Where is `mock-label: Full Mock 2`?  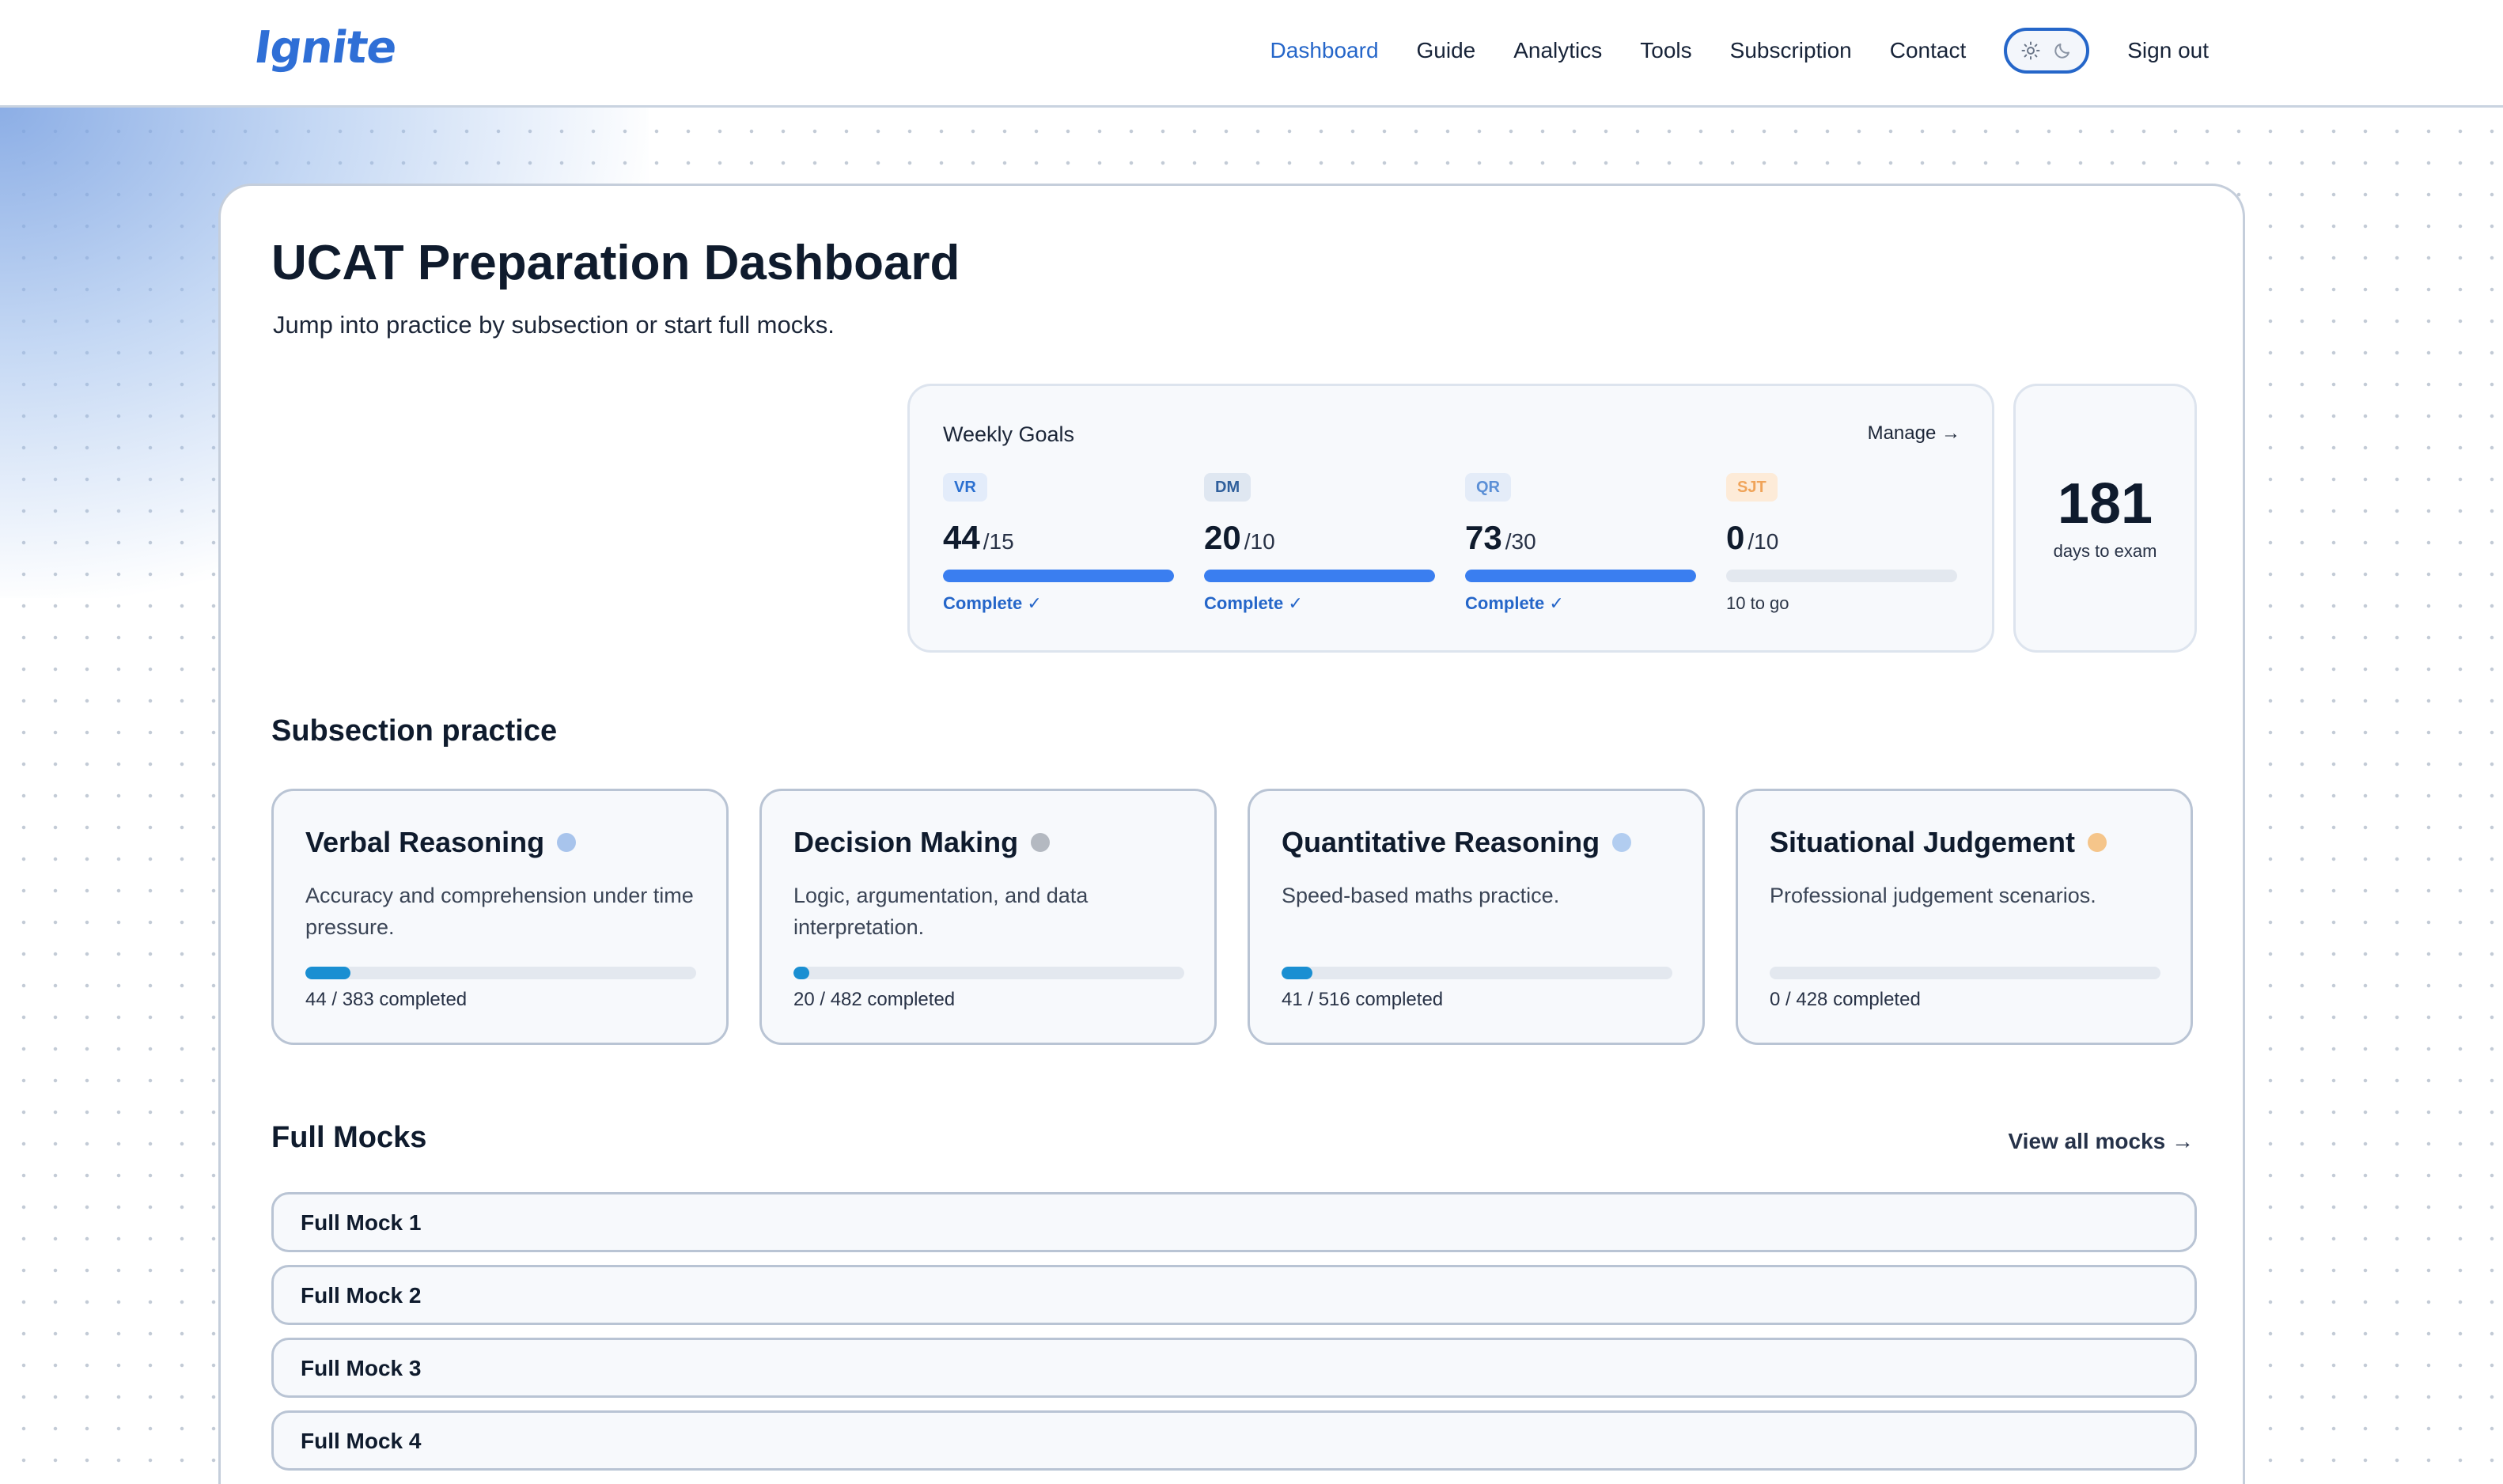 mock-label: Full Mock 2 is located at coordinates (361, 1295).